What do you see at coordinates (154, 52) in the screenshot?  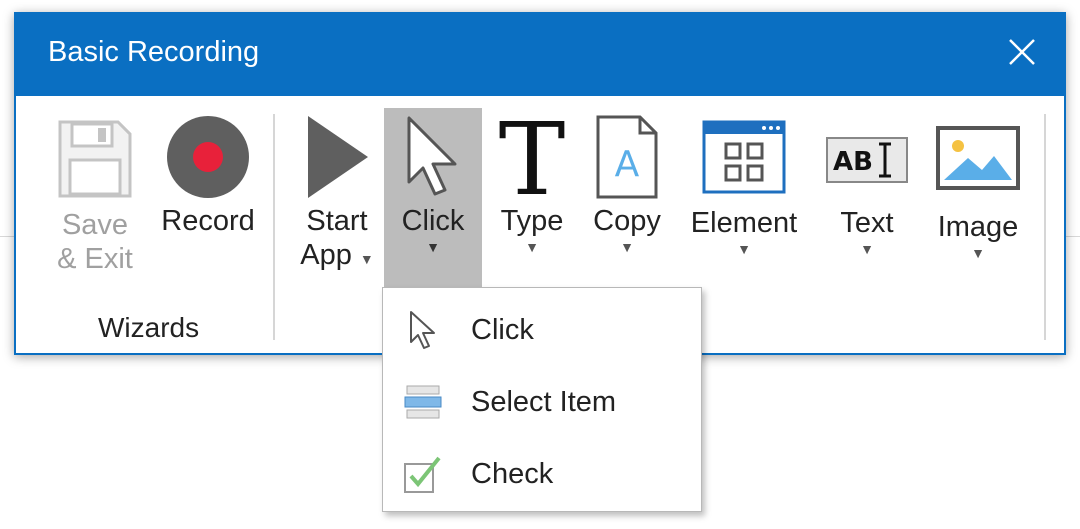 I see `window-title: Basic Recording` at bounding box center [154, 52].